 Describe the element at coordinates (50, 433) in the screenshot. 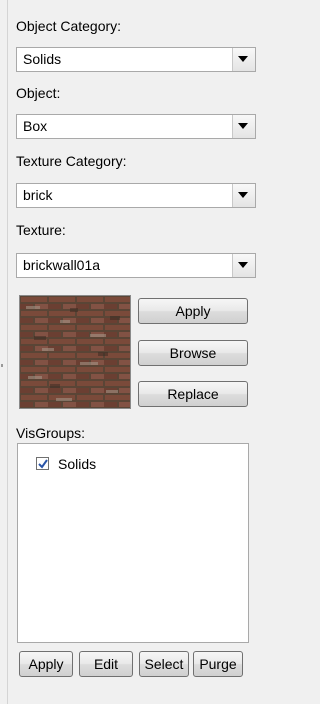

I see `visgroups-label: VisGroups:` at that location.